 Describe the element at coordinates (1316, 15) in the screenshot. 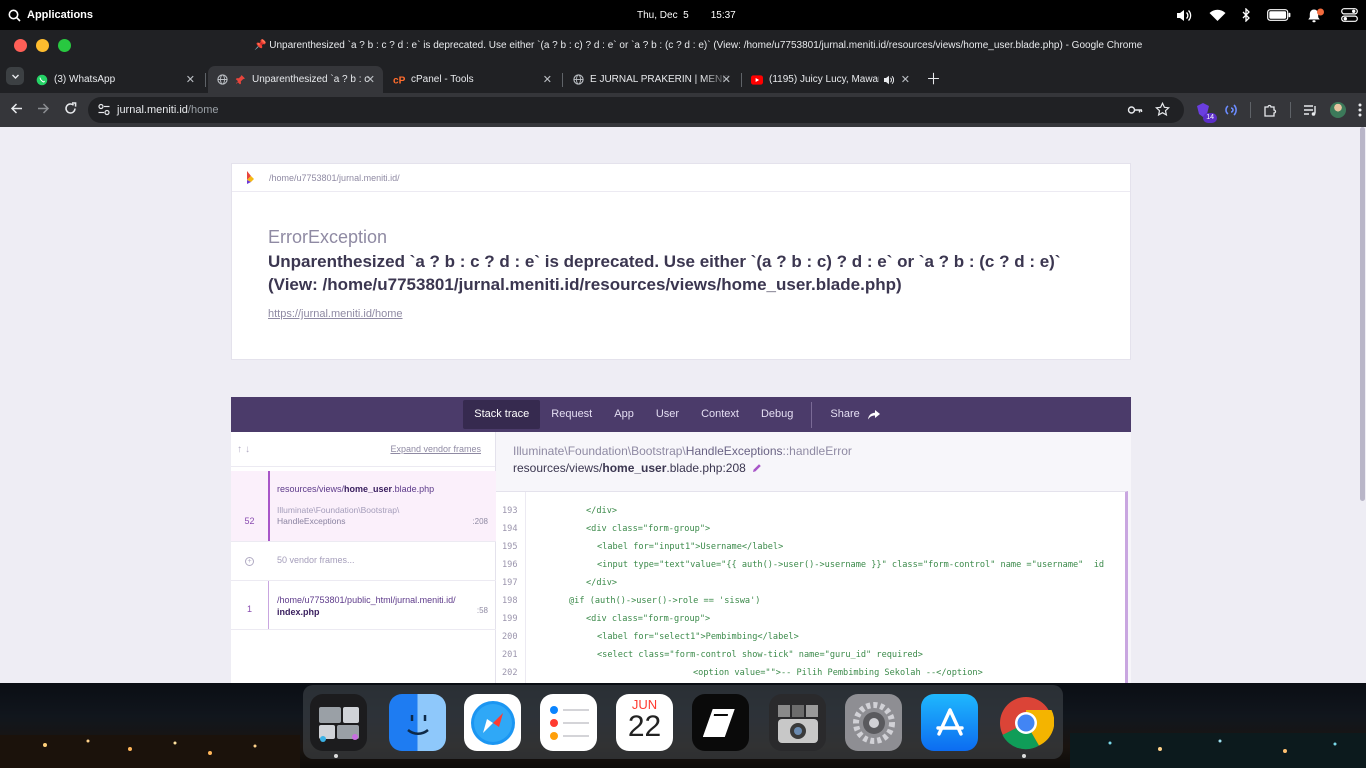

I see `notifications-icon` at that location.